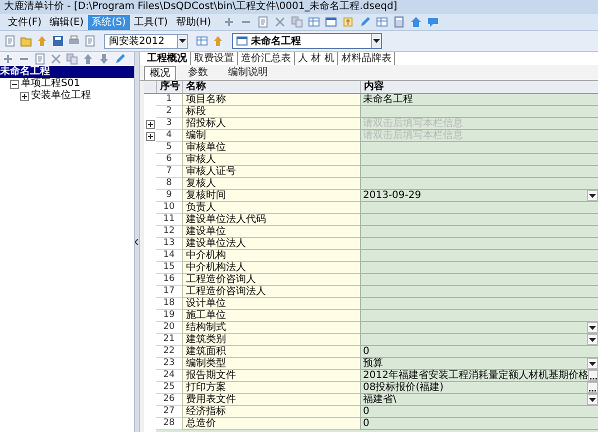  What do you see at coordinates (169, 280) in the screenshot?
I see `table-cell: 16` at bounding box center [169, 280].